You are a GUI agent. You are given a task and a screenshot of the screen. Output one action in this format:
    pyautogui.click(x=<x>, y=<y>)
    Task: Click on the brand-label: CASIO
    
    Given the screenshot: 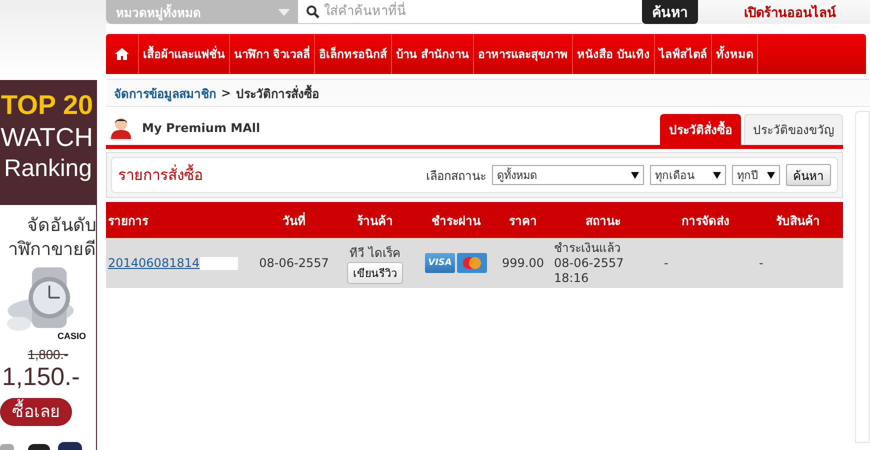 What is the action you would take?
    pyautogui.click(x=71, y=336)
    